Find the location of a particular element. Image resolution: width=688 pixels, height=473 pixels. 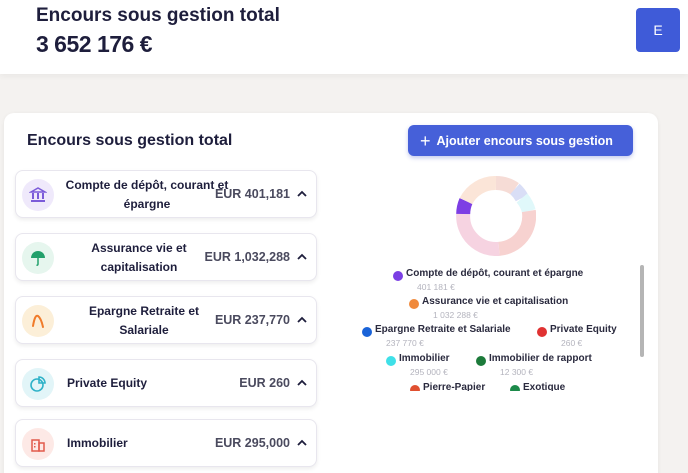

asset-card-private-equity: Private Equity EUR 260 is located at coordinates (166, 383).